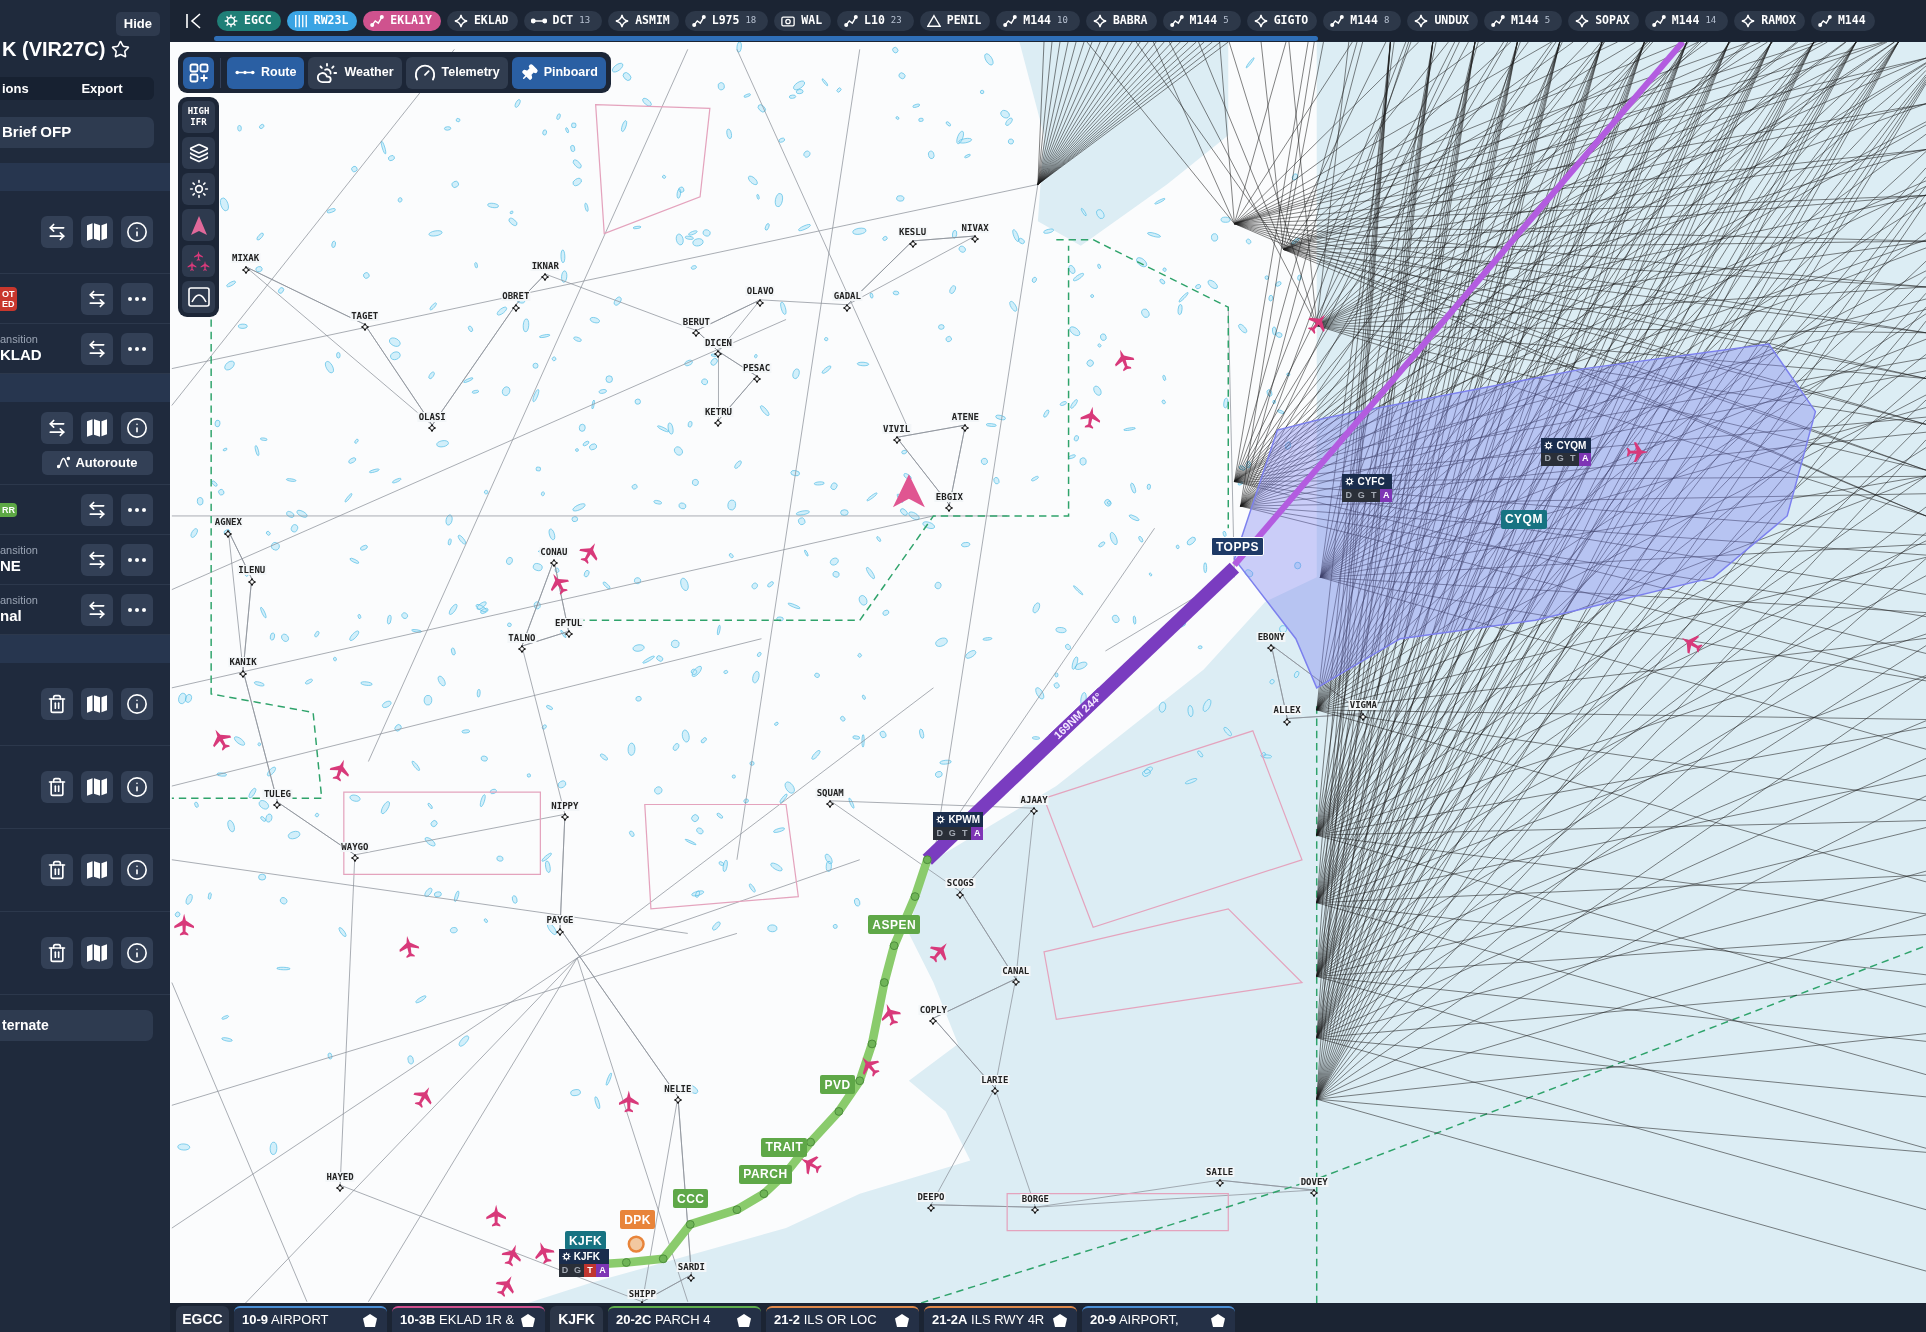  What do you see at coordinates (198, 153) in the screenshot?
I see `layers-button` at bounding box center [198, 153].